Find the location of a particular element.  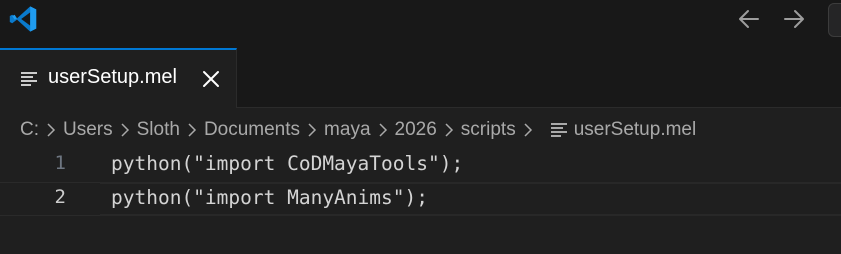

arrow-right-icon is located at coordinates (794, 19).